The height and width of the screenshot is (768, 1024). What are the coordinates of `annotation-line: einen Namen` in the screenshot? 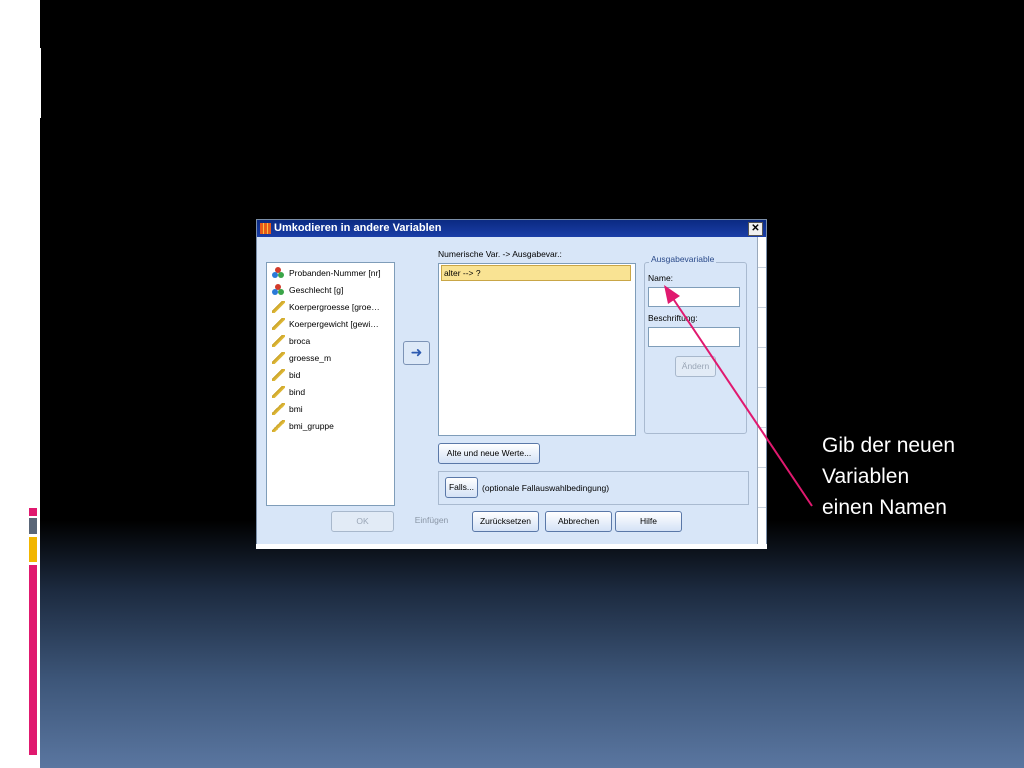 It's located at (884, 507).